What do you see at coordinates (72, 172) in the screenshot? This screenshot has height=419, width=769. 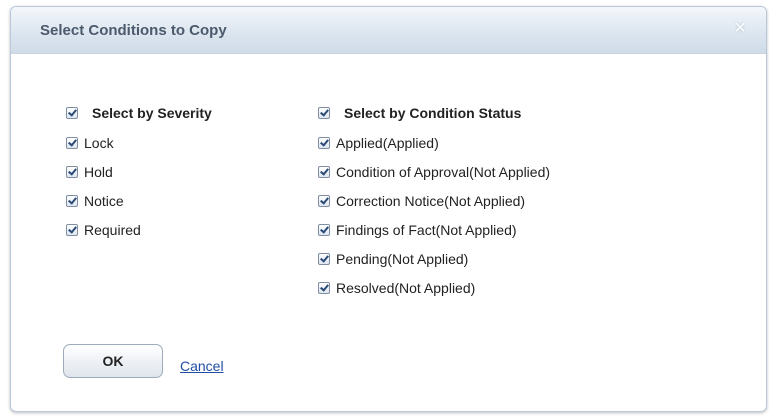 I see `checkbox-hold` at bounding box center [72, 172].